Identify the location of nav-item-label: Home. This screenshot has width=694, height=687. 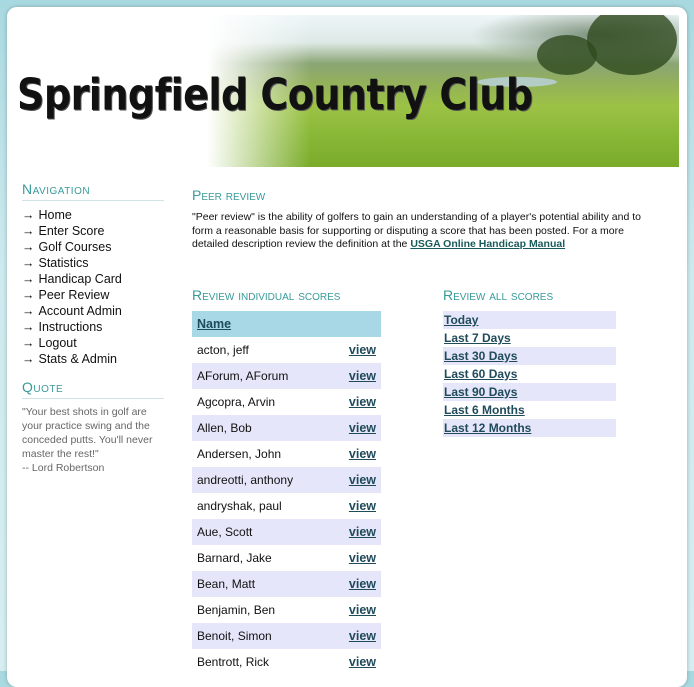
(55, 215).